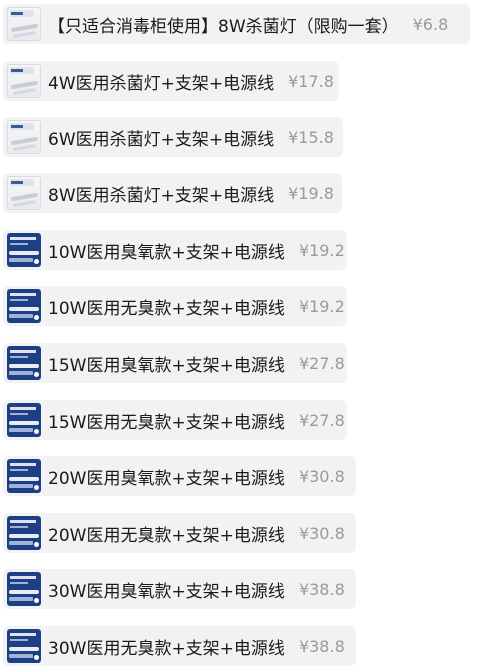 The height and width of the screenshot is (666, 501). I want to click on sku-option-name: 20W医用臭氧款+支架+电源线, so click(166, 478).